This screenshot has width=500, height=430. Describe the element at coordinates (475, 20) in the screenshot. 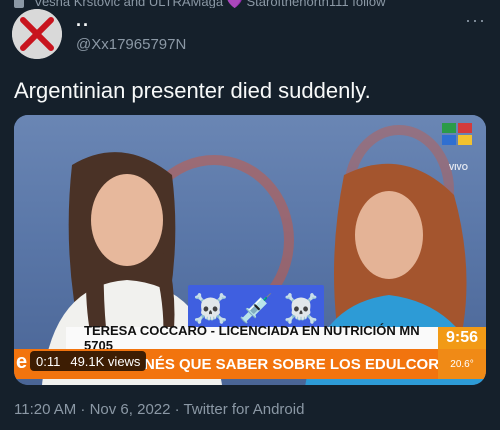

I see `more-options-icon: ···` at that location.